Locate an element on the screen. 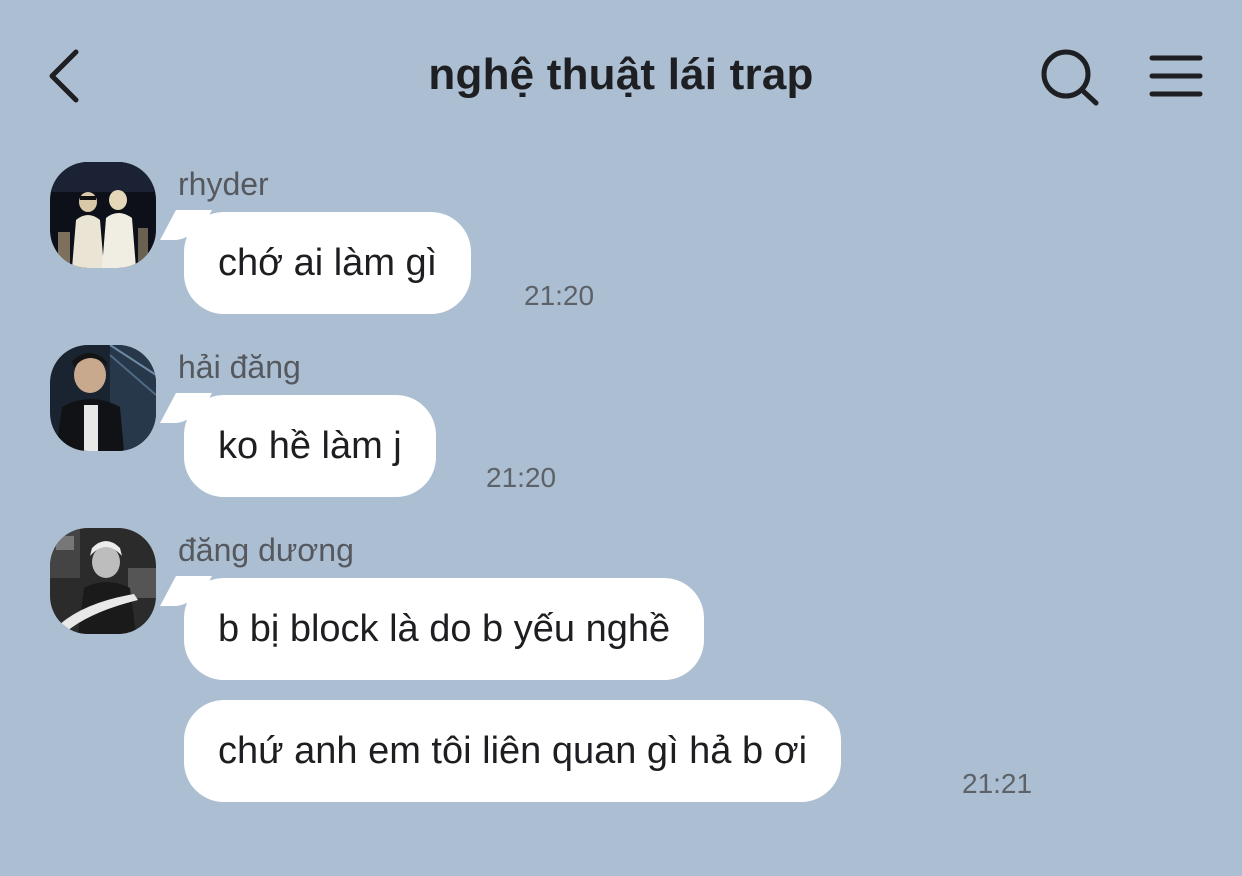 This screenshot has height=876, width=1242. message-time: 21:21 is located at coordinates (997, 783).